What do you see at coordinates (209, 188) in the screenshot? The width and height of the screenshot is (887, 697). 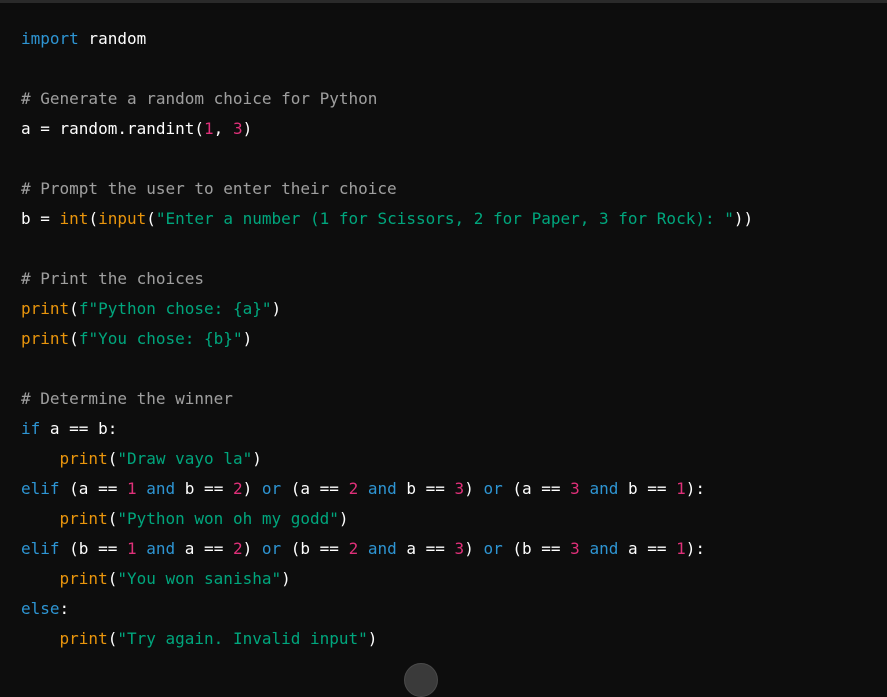 I see `code-token-comment: # Prompt the user to enter their choice` at bounding box center [209, 188].